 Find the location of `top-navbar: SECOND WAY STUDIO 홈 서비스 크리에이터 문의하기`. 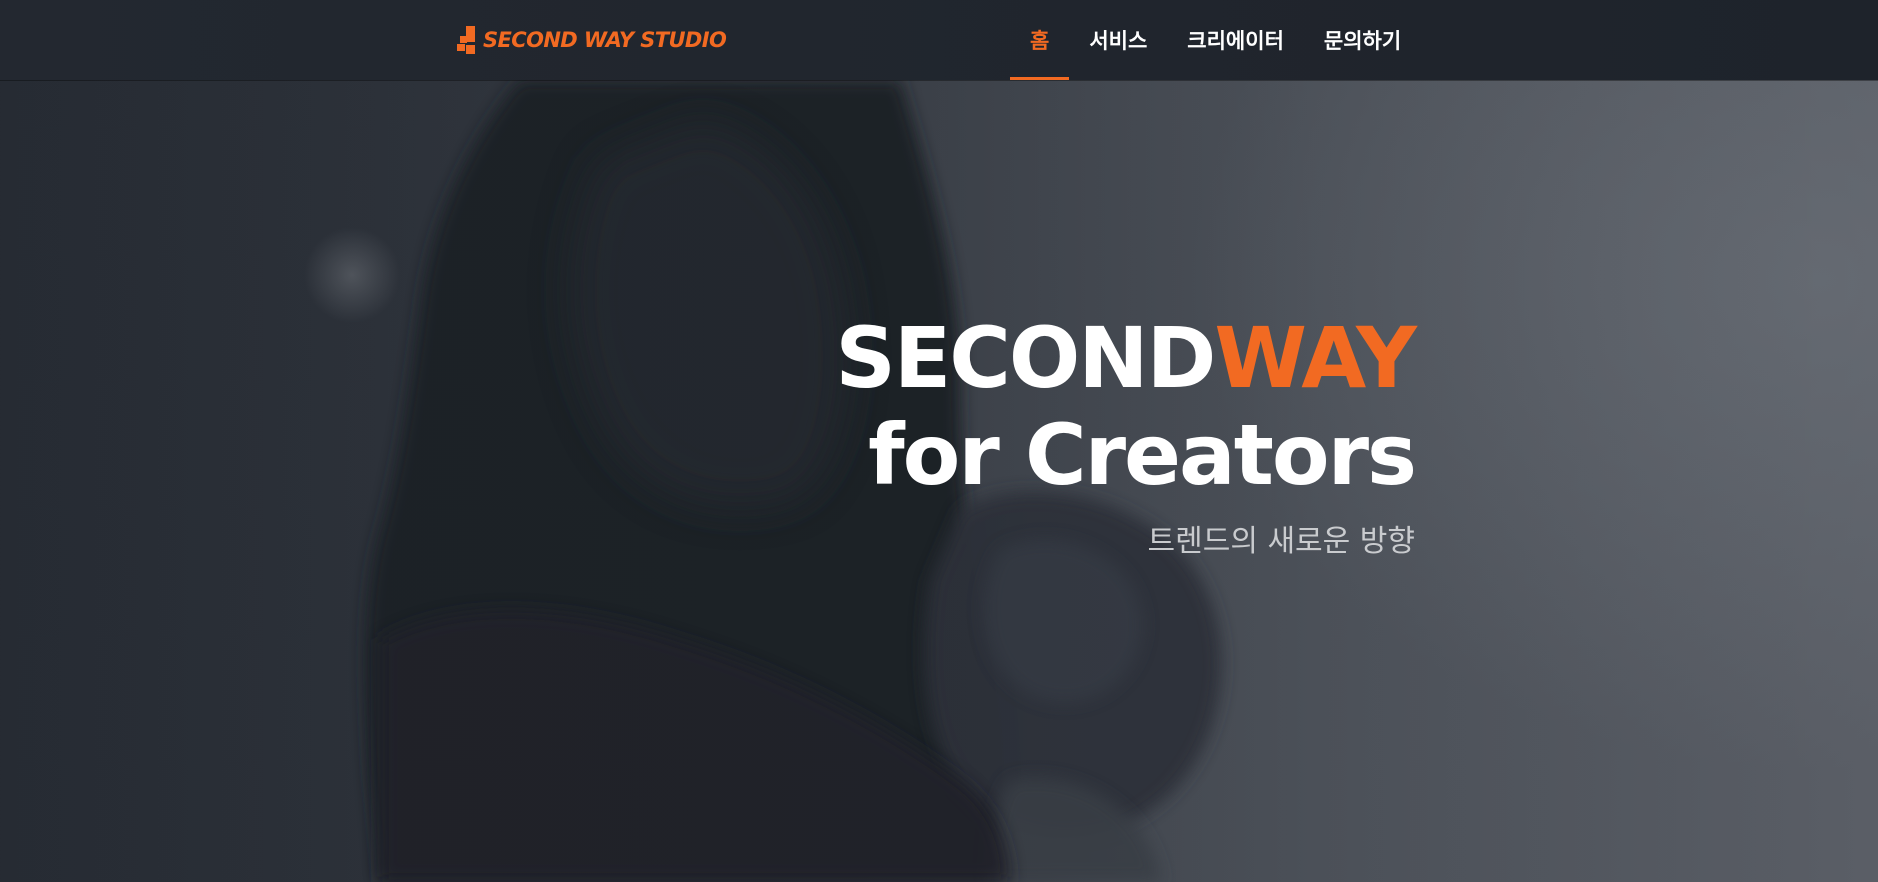

top-navbar: SECOND WAY STUDIO 홈 서비스 크리에이터 문의하기 is located at coordinates (939, 40).